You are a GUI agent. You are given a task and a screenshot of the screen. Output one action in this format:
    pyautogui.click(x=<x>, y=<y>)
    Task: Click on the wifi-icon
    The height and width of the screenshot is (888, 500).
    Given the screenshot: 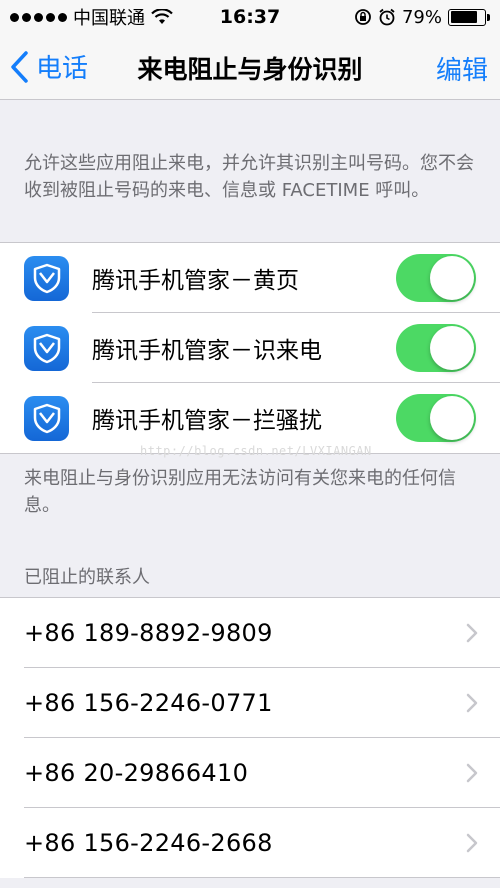 What is the action you would take?
    pyautogui.click(x=162, y=16)
    